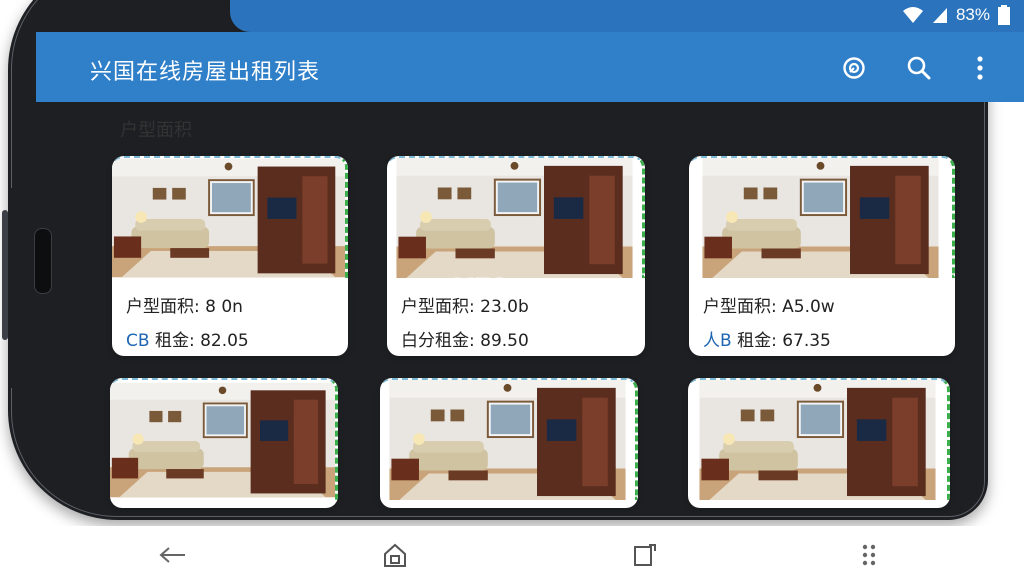  Describe the element at coordinates (940, 15) in the screenshot. I see `signal-icon` at that location.